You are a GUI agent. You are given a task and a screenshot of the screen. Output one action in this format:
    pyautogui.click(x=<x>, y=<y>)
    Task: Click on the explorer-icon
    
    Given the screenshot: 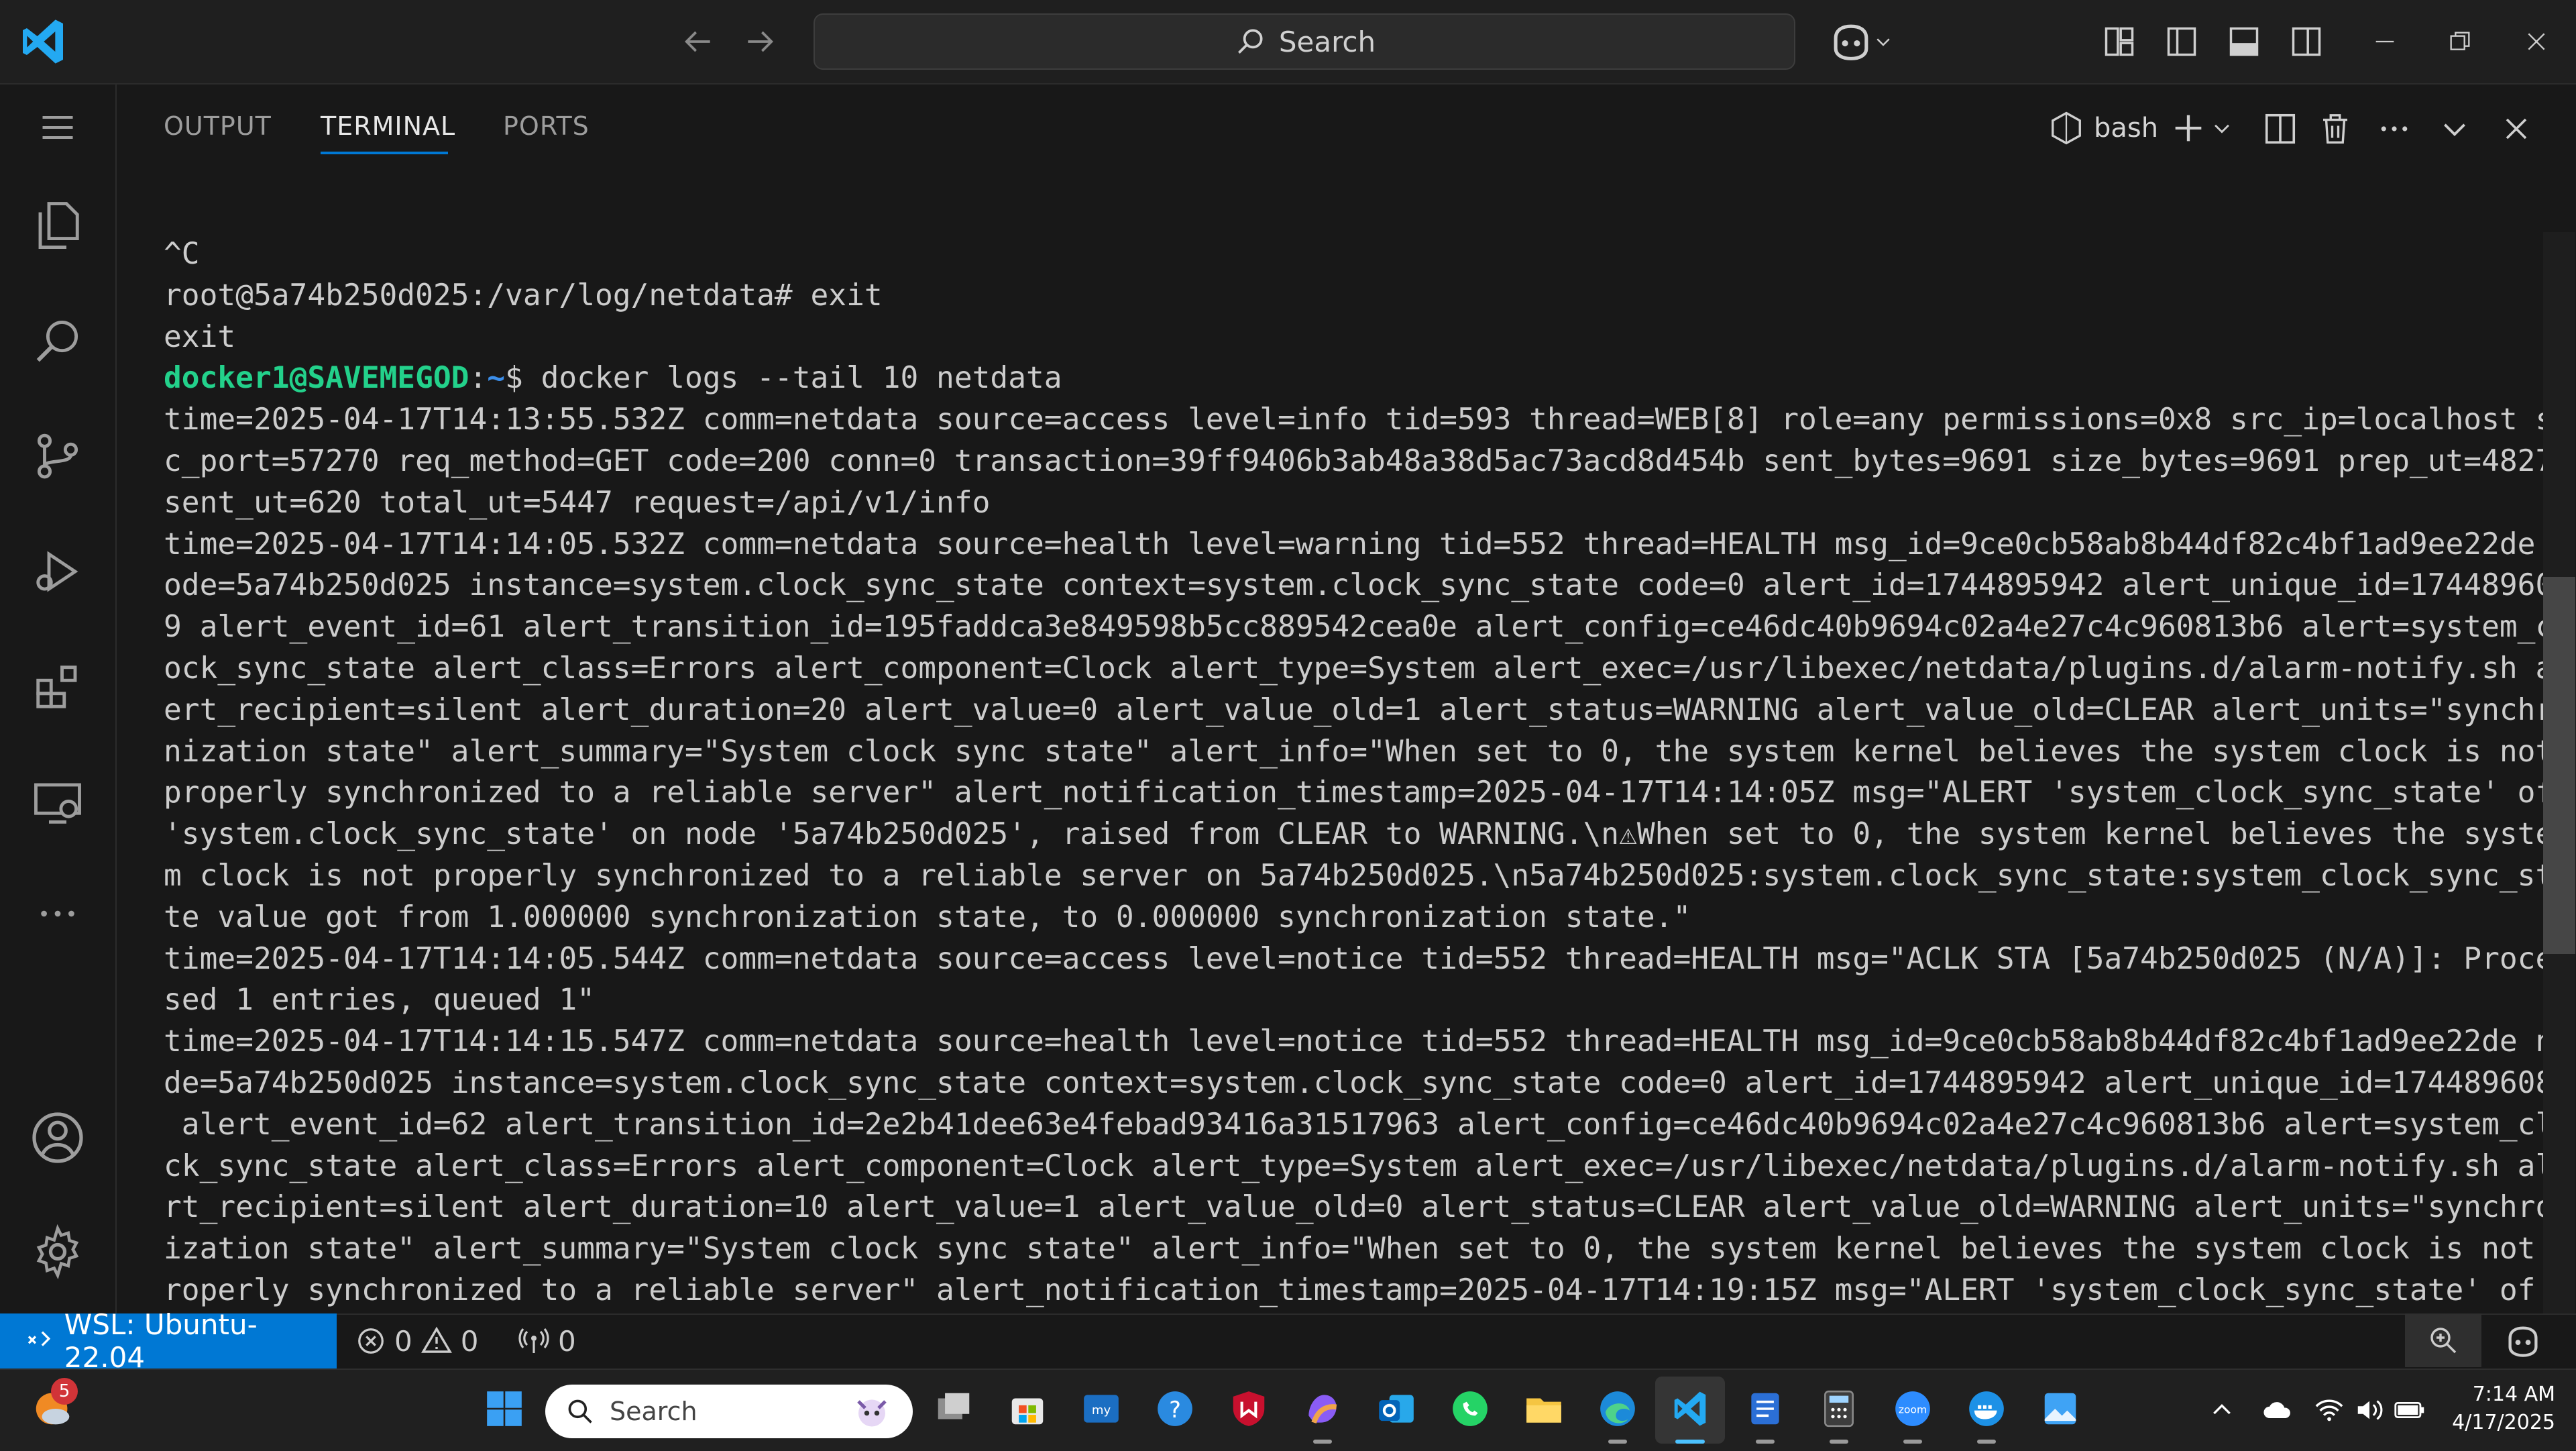 What is the action you would take?
    pyautogui.click(x=57, y=225)
    